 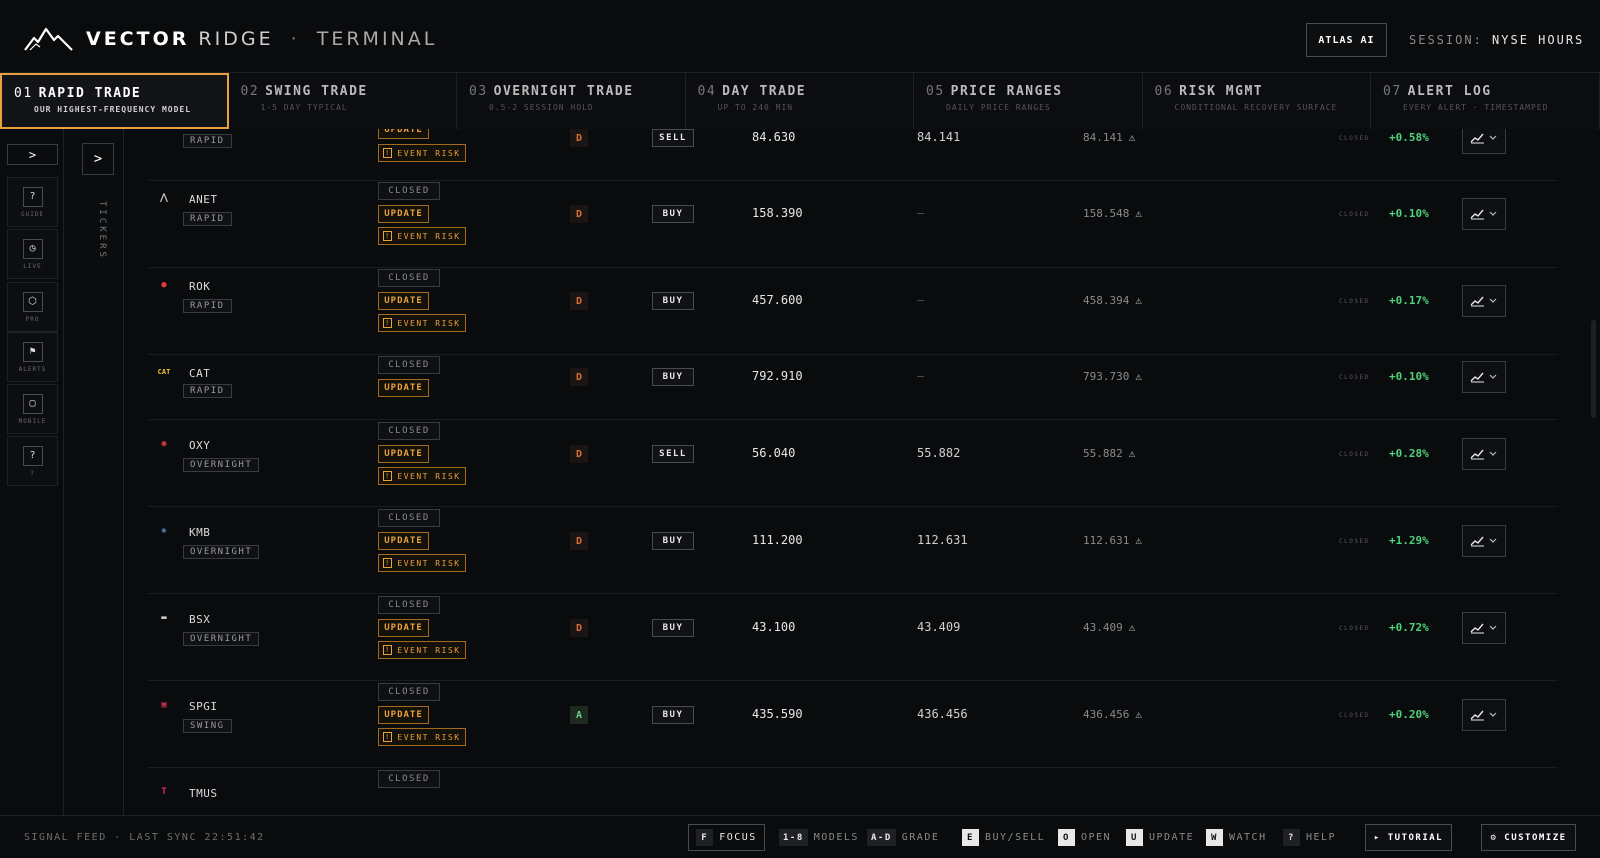 I want to click on entry-price: 111.200, so click(x=777, y=540).